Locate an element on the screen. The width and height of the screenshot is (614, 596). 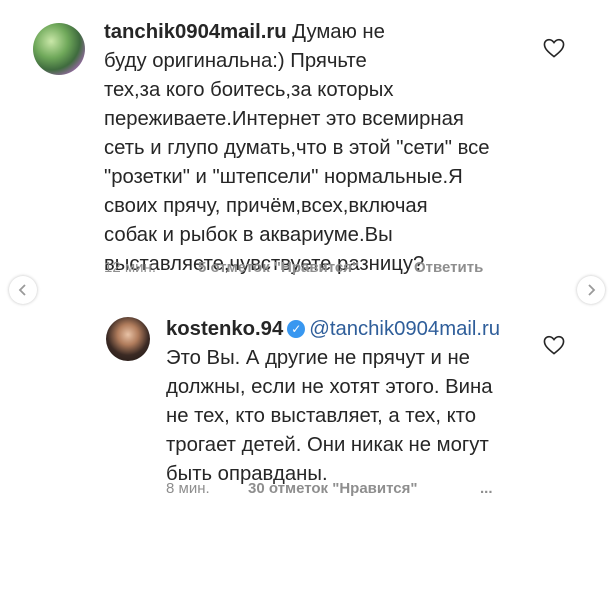
chevron-right-icon is located at coordinates (592, 290).